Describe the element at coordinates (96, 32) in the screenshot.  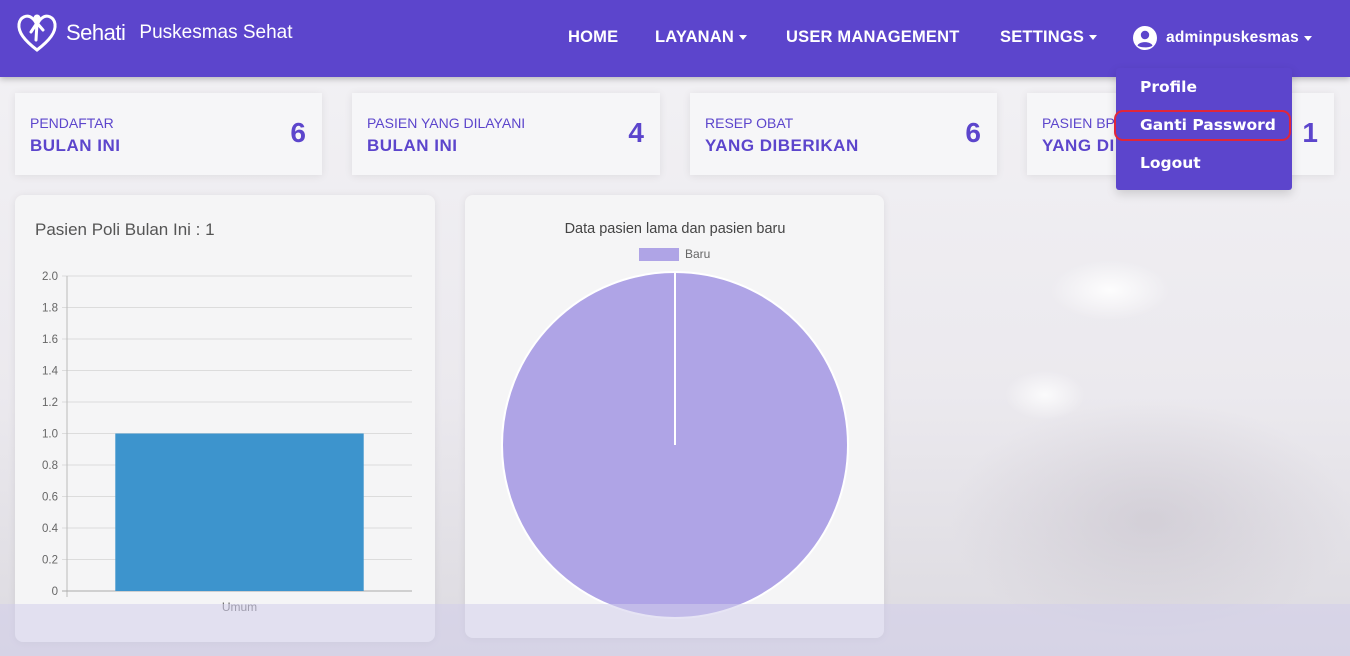
I see `brand-name: Sehati` at that location.